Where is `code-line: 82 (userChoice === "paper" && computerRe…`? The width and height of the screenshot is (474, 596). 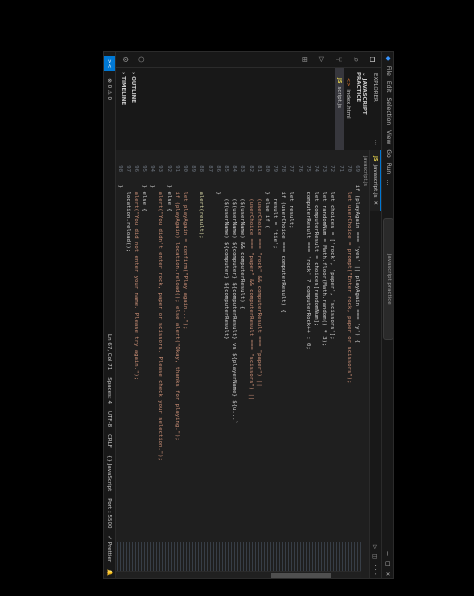 code-line: 82 (userChoice === "paper" && computerRe… is located at coordinates (250, 345).